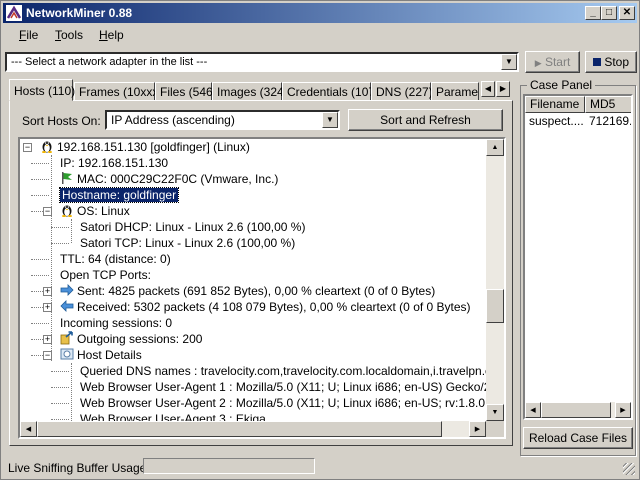  Describe the element at coordinates (118, 91) in the screenshot. I see `tab-frames: Frames (10xxx)` at that location.